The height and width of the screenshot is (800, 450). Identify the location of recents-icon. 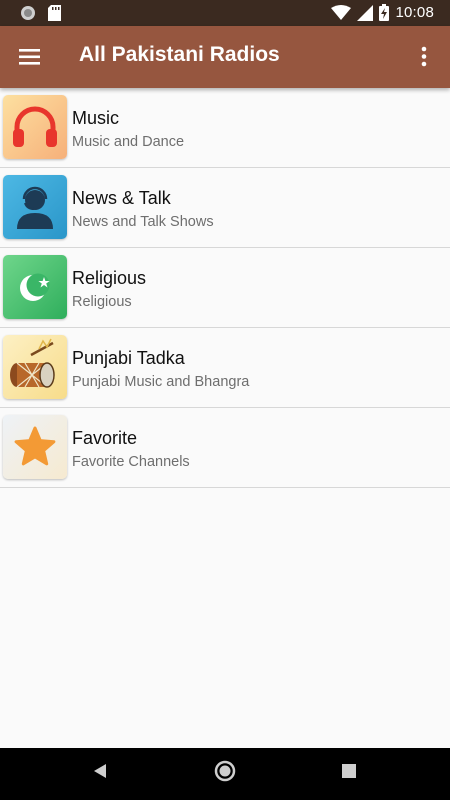
(349, 771).